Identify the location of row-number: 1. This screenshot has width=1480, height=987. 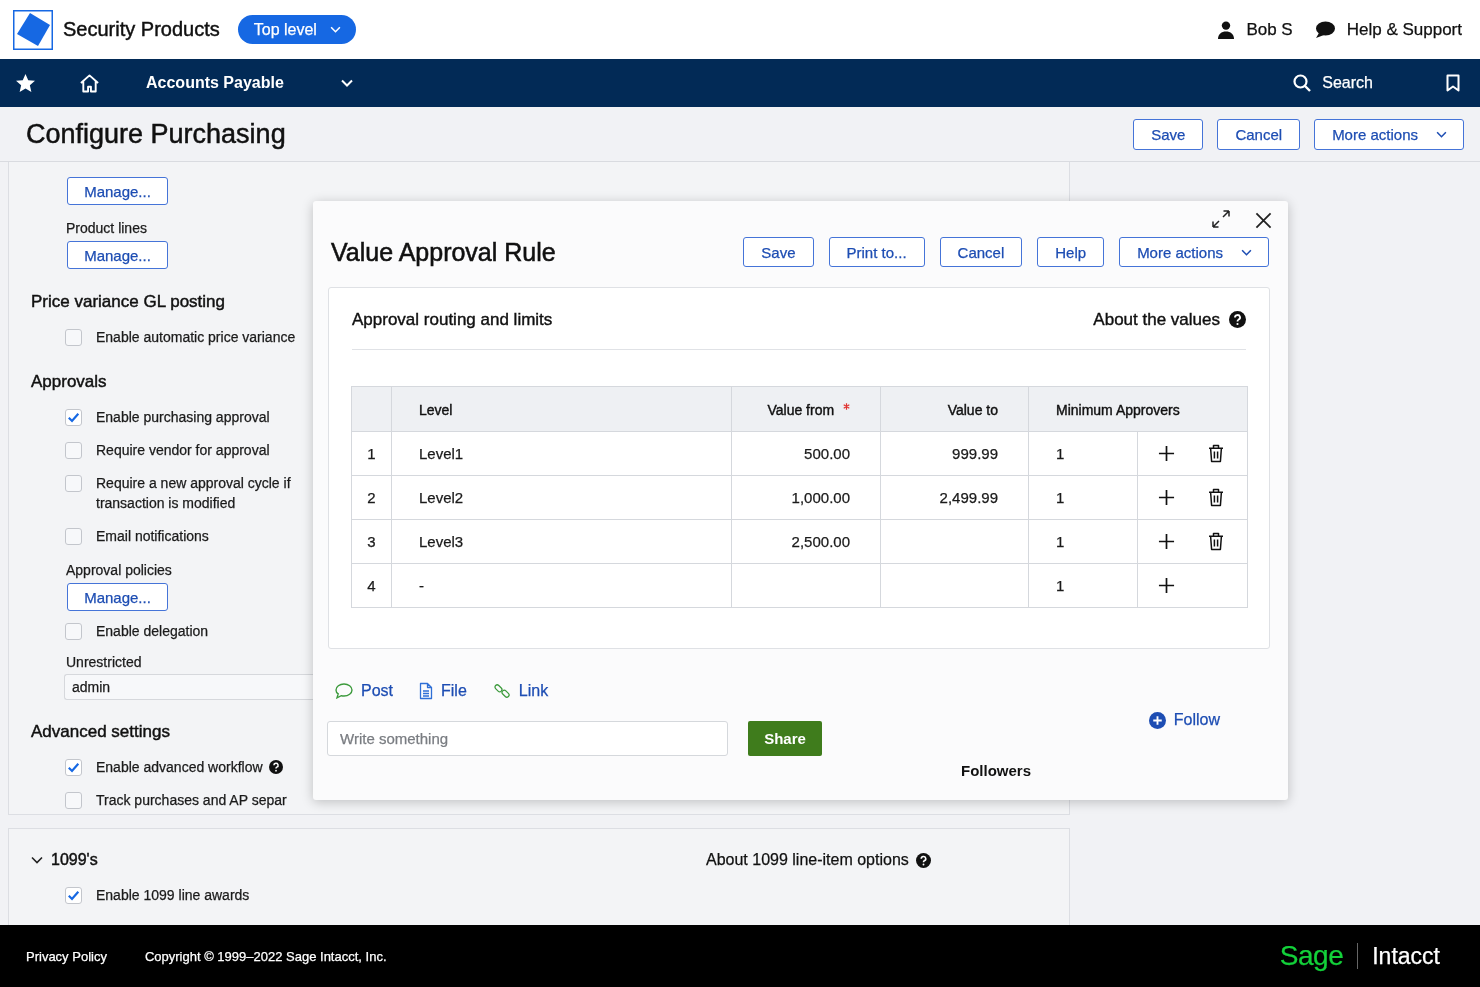
(371, 453).